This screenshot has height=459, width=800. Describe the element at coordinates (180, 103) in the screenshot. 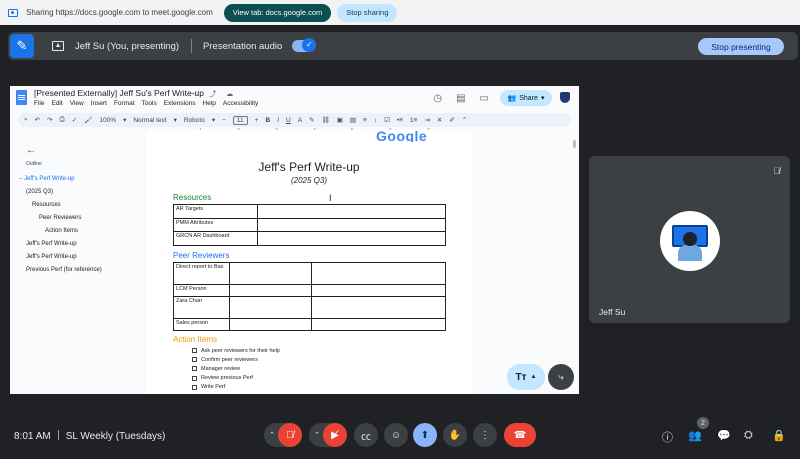

I see `menu-extensions: Extensions` at that location.